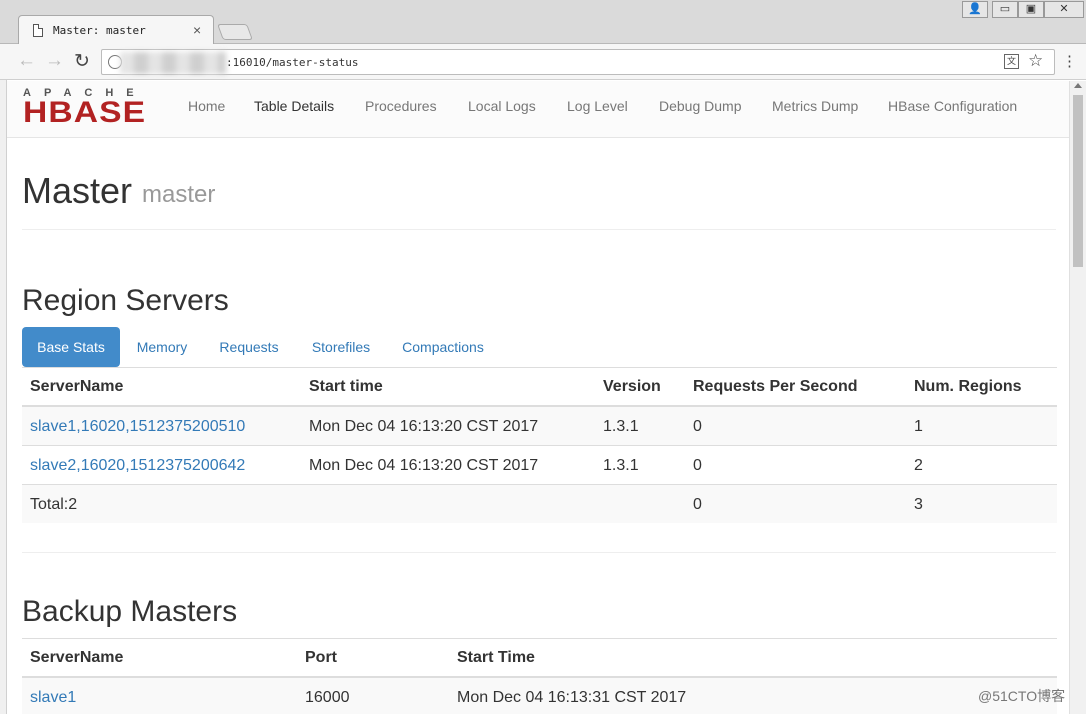 The height and width of the screenshot is (714, 1086). I want to click on window-edge, so click(3, 397).